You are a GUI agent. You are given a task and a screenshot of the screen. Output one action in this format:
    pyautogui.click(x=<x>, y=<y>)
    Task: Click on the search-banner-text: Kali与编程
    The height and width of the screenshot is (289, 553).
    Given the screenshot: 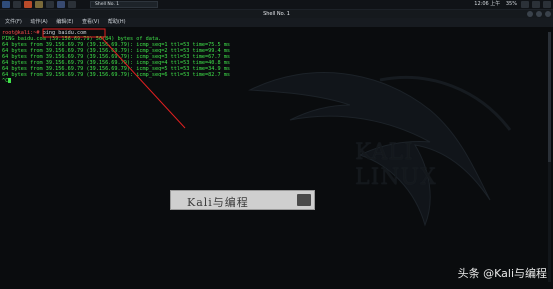 What is the action you would take?
    pyautogui.click(x=218, y=202)
    